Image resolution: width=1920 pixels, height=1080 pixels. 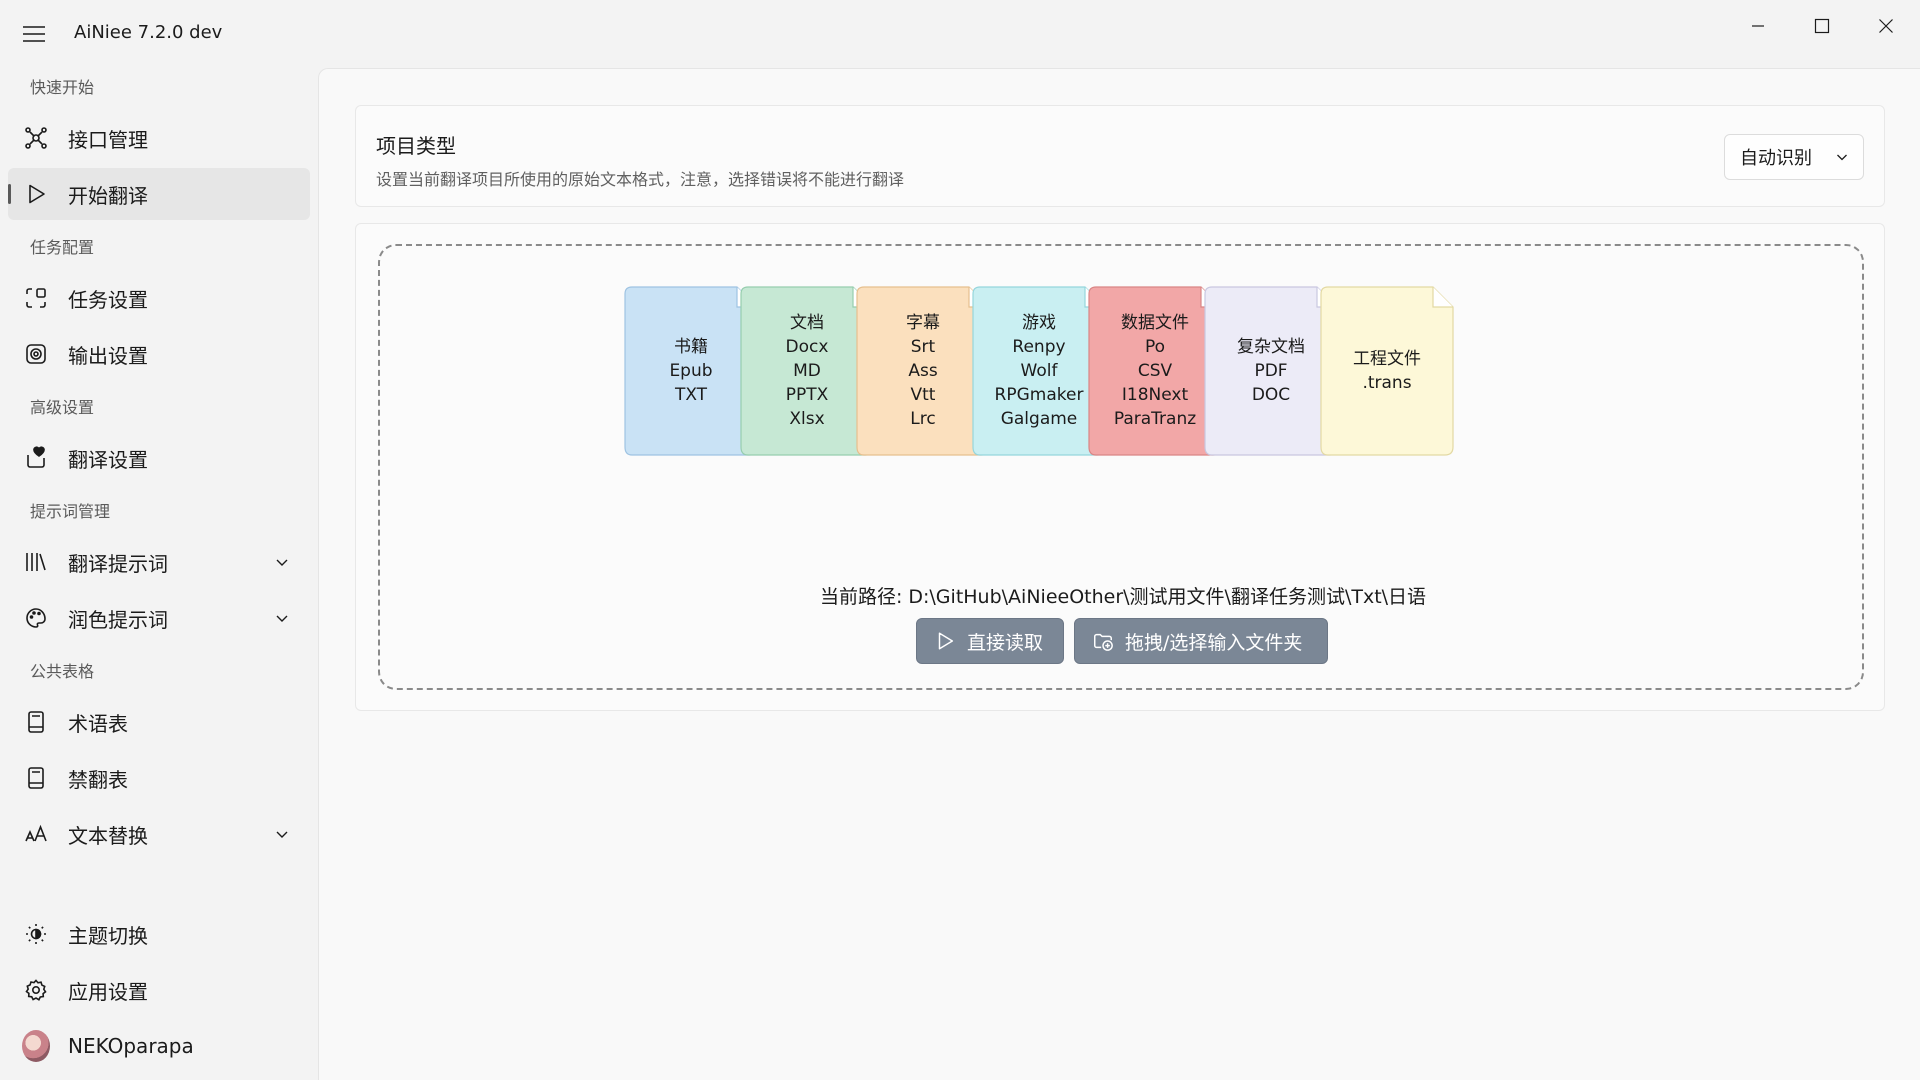 What do you see at coordinates (36, 1046) in the screenshot?
I see `avatar` at bounding box center [36, 1046].